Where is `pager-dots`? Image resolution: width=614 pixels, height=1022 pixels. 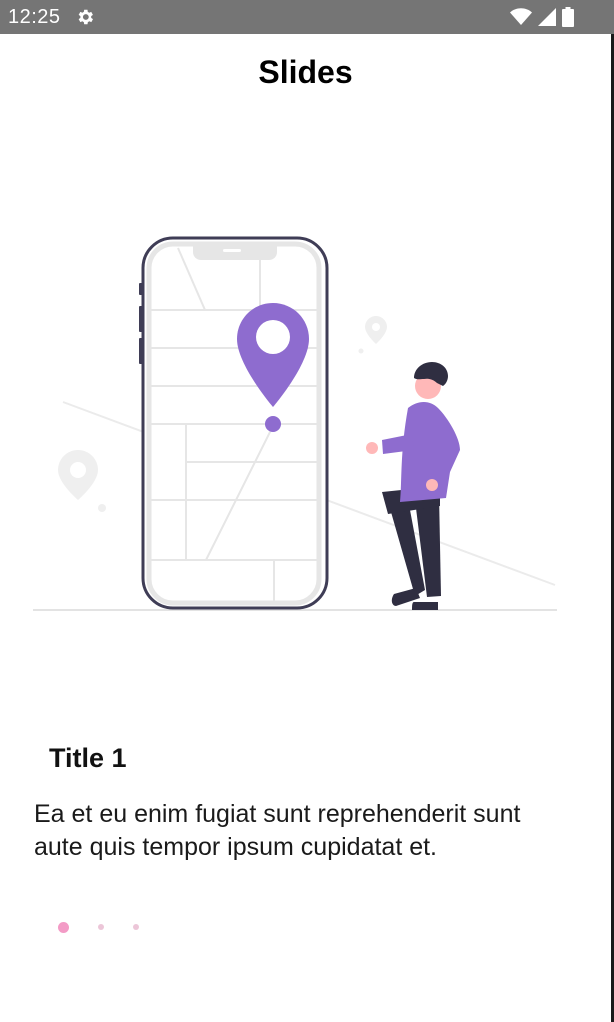 pager-dots is located at coordinates (98, 927).